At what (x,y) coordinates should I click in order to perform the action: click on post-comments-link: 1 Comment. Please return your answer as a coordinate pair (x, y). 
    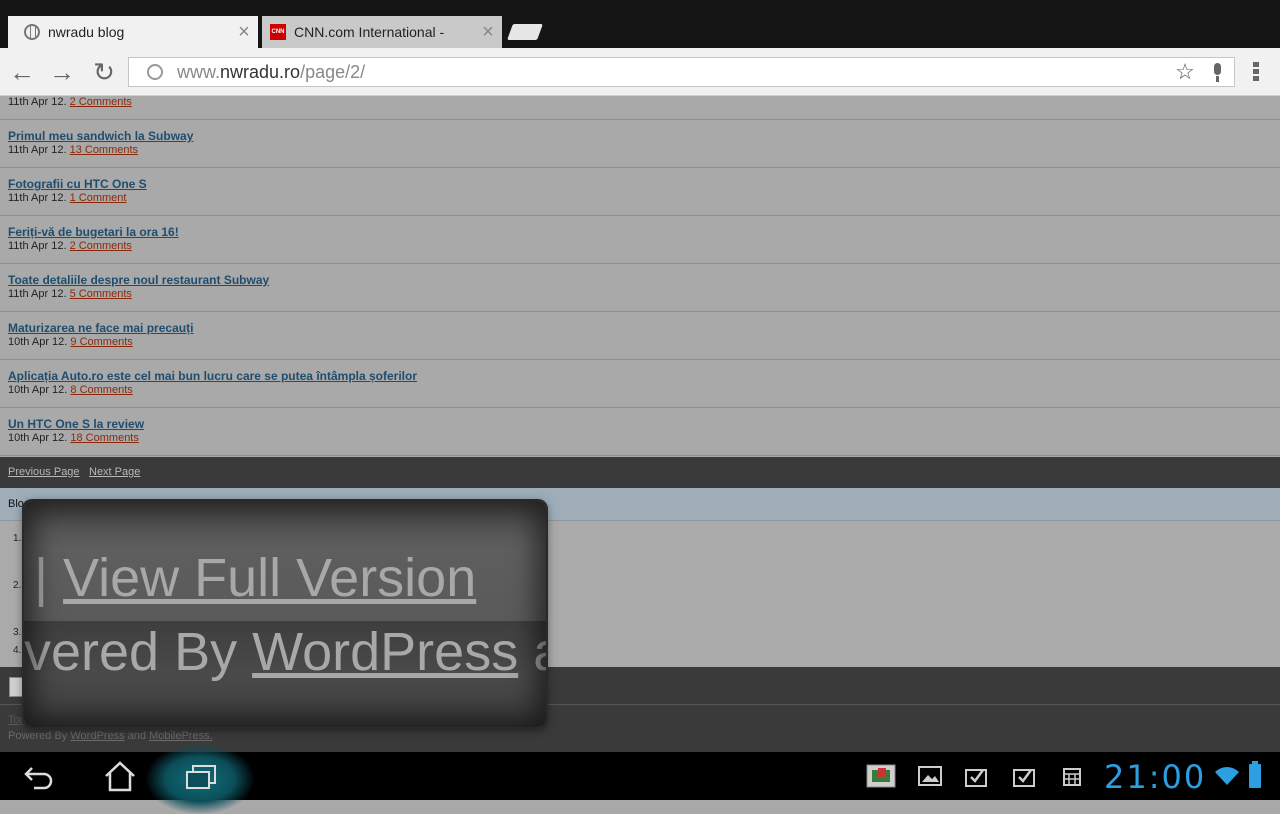
    Looking at the image, I should click on (98, 198).